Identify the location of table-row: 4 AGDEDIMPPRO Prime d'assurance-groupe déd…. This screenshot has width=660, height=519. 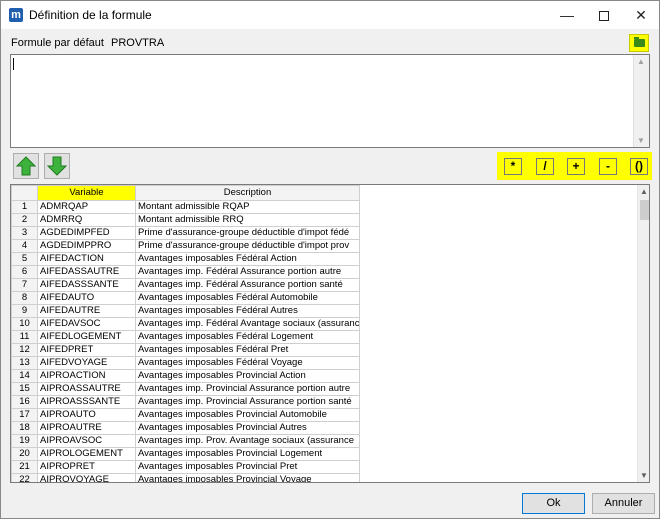
(185, 246).